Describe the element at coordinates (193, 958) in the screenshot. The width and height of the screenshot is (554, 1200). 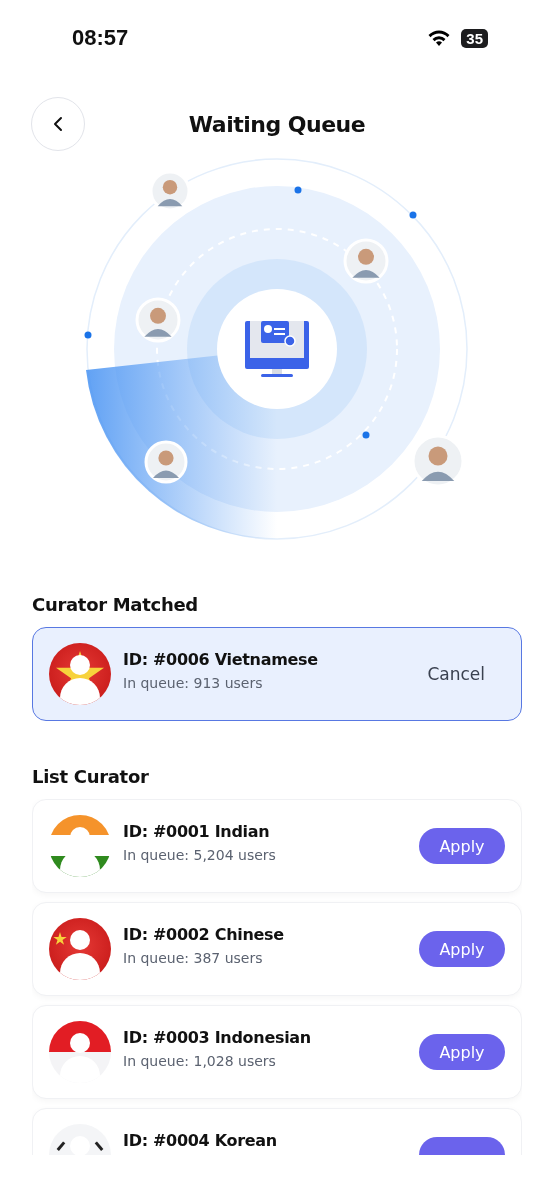
I see `queue-count: In queue: 387 users` at that location.